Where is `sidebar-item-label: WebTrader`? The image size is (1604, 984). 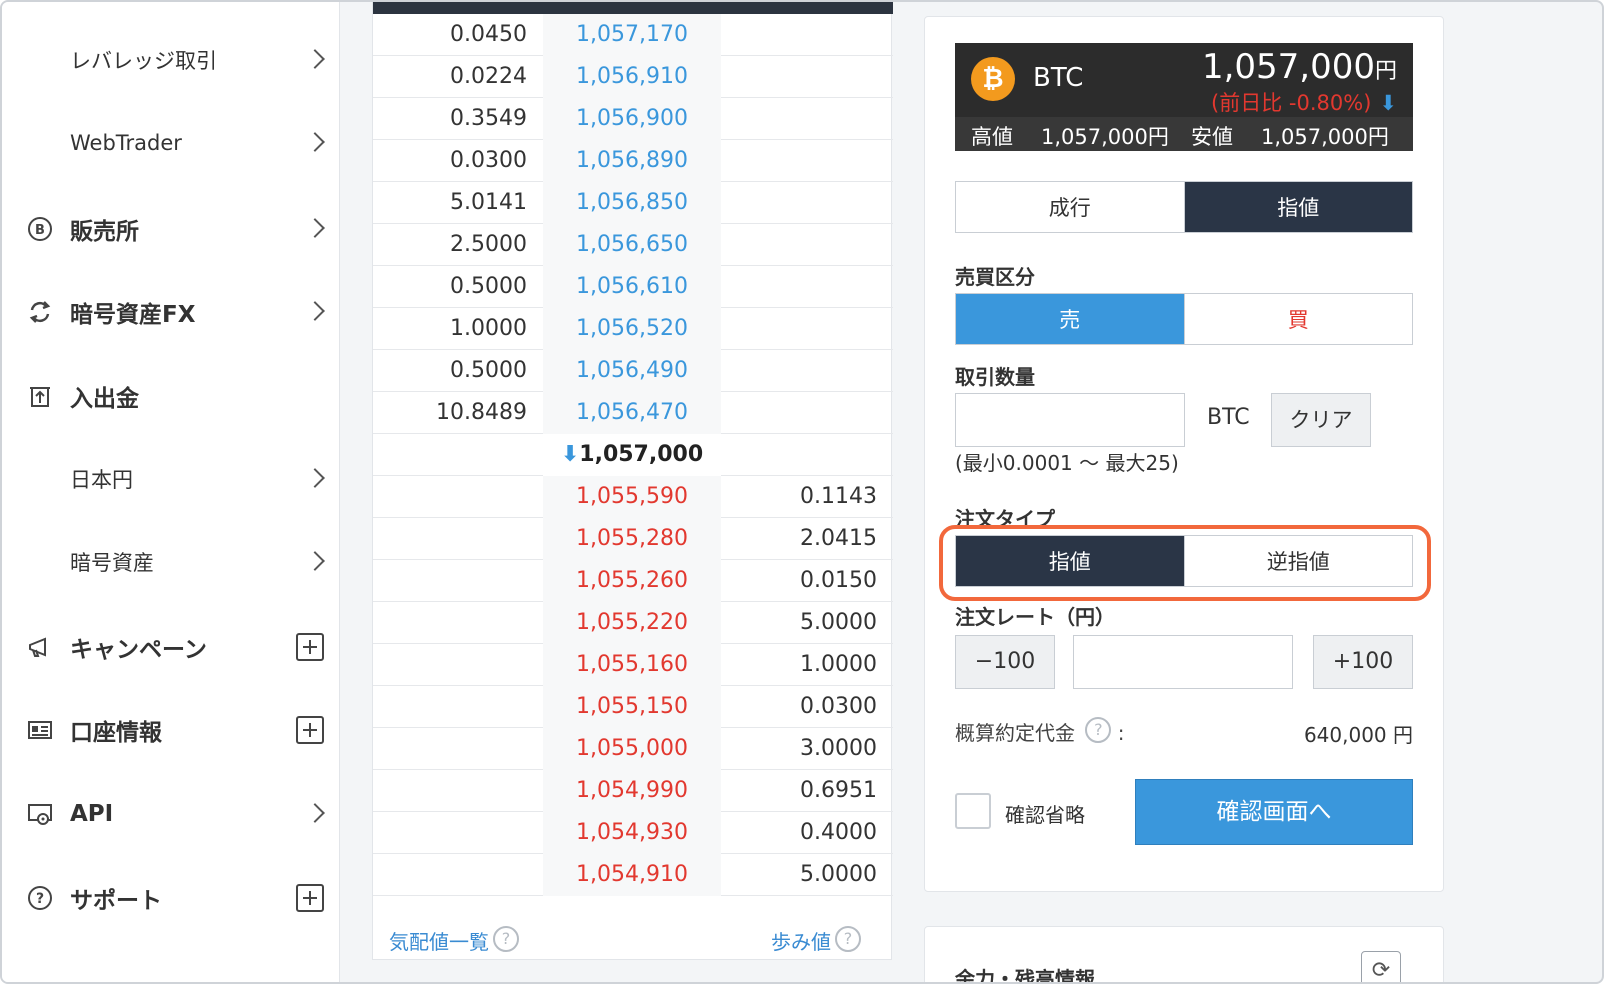
sidebar-item-label: WebTrader is located at coordinates (126, 143).